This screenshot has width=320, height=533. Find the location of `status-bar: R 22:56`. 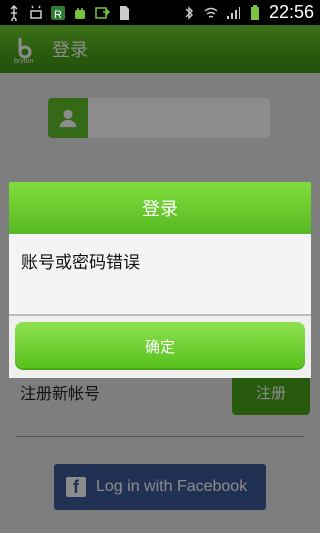

status-bar: R 22:56 is located at coordinates (160, 12).